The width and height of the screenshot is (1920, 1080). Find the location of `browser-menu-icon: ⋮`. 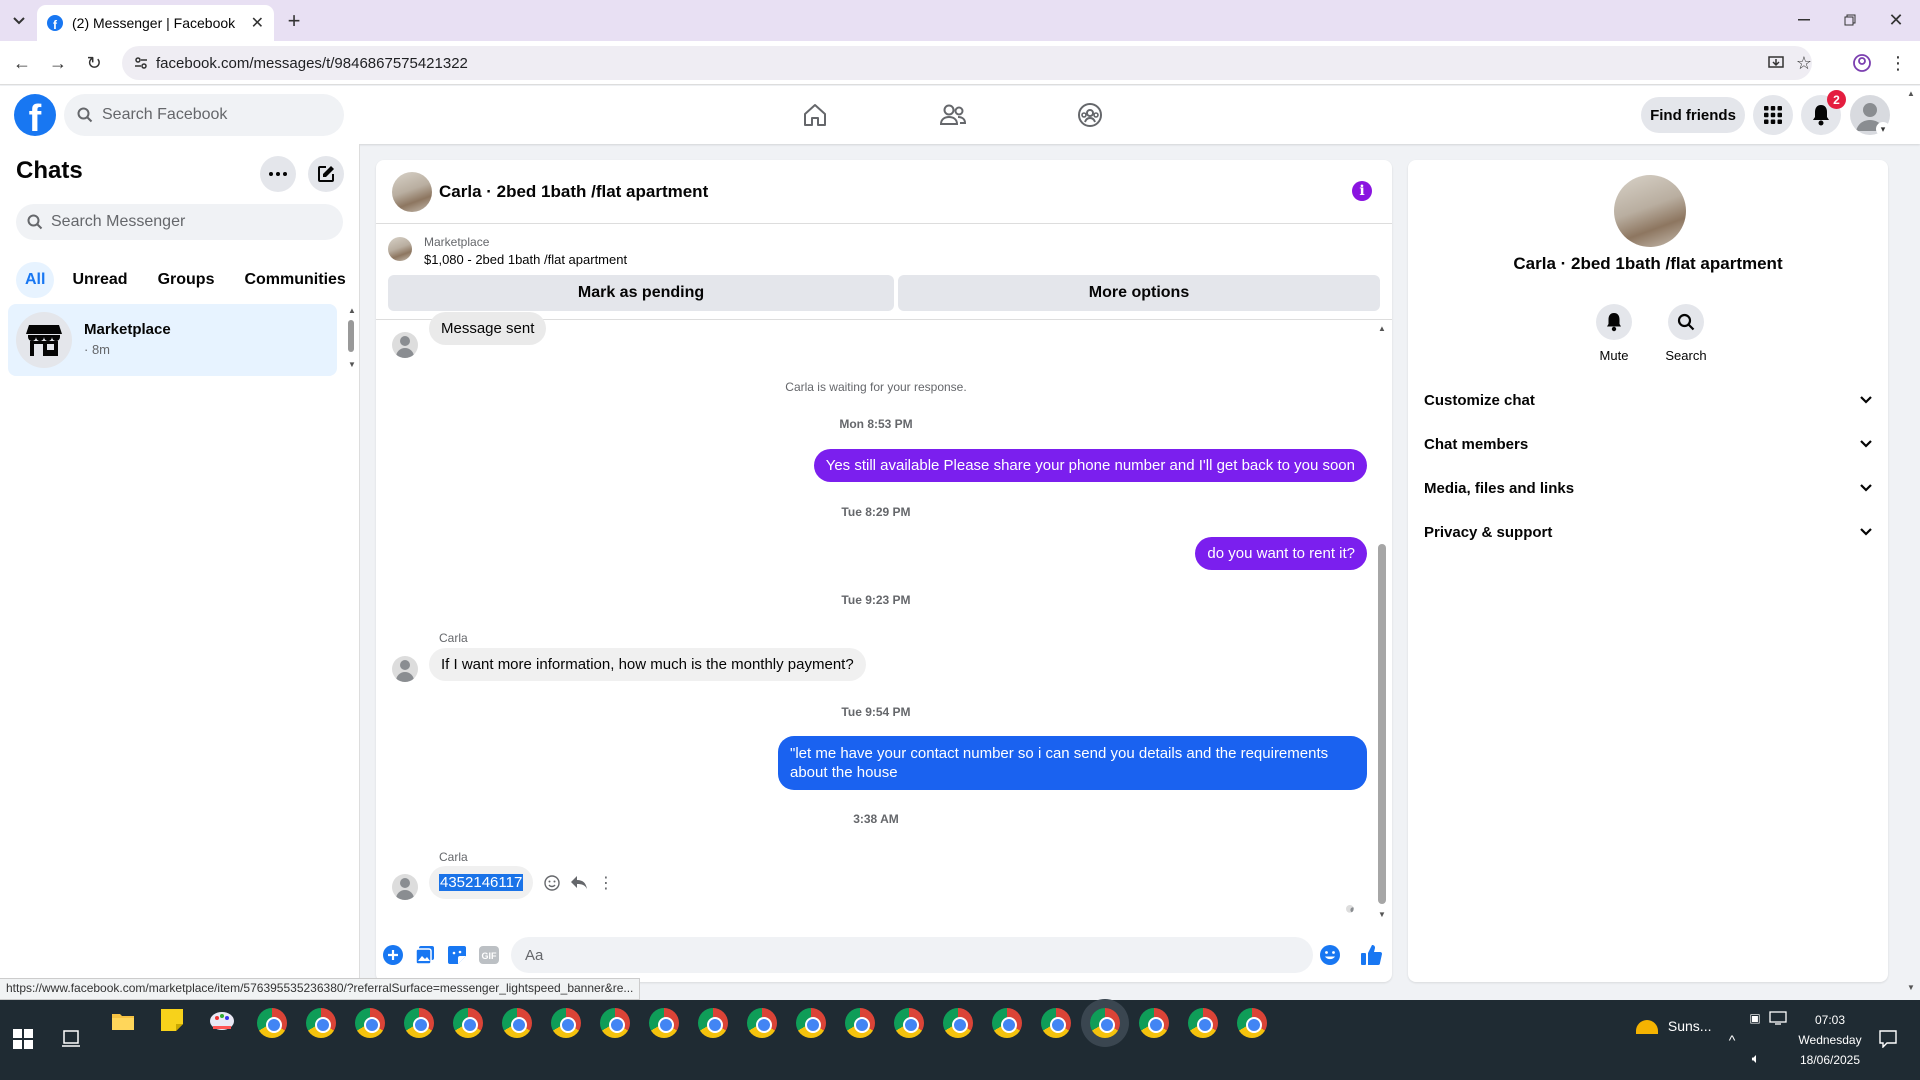

browser-menu-icon: ⋮ is located at coordinates (1898, 63).